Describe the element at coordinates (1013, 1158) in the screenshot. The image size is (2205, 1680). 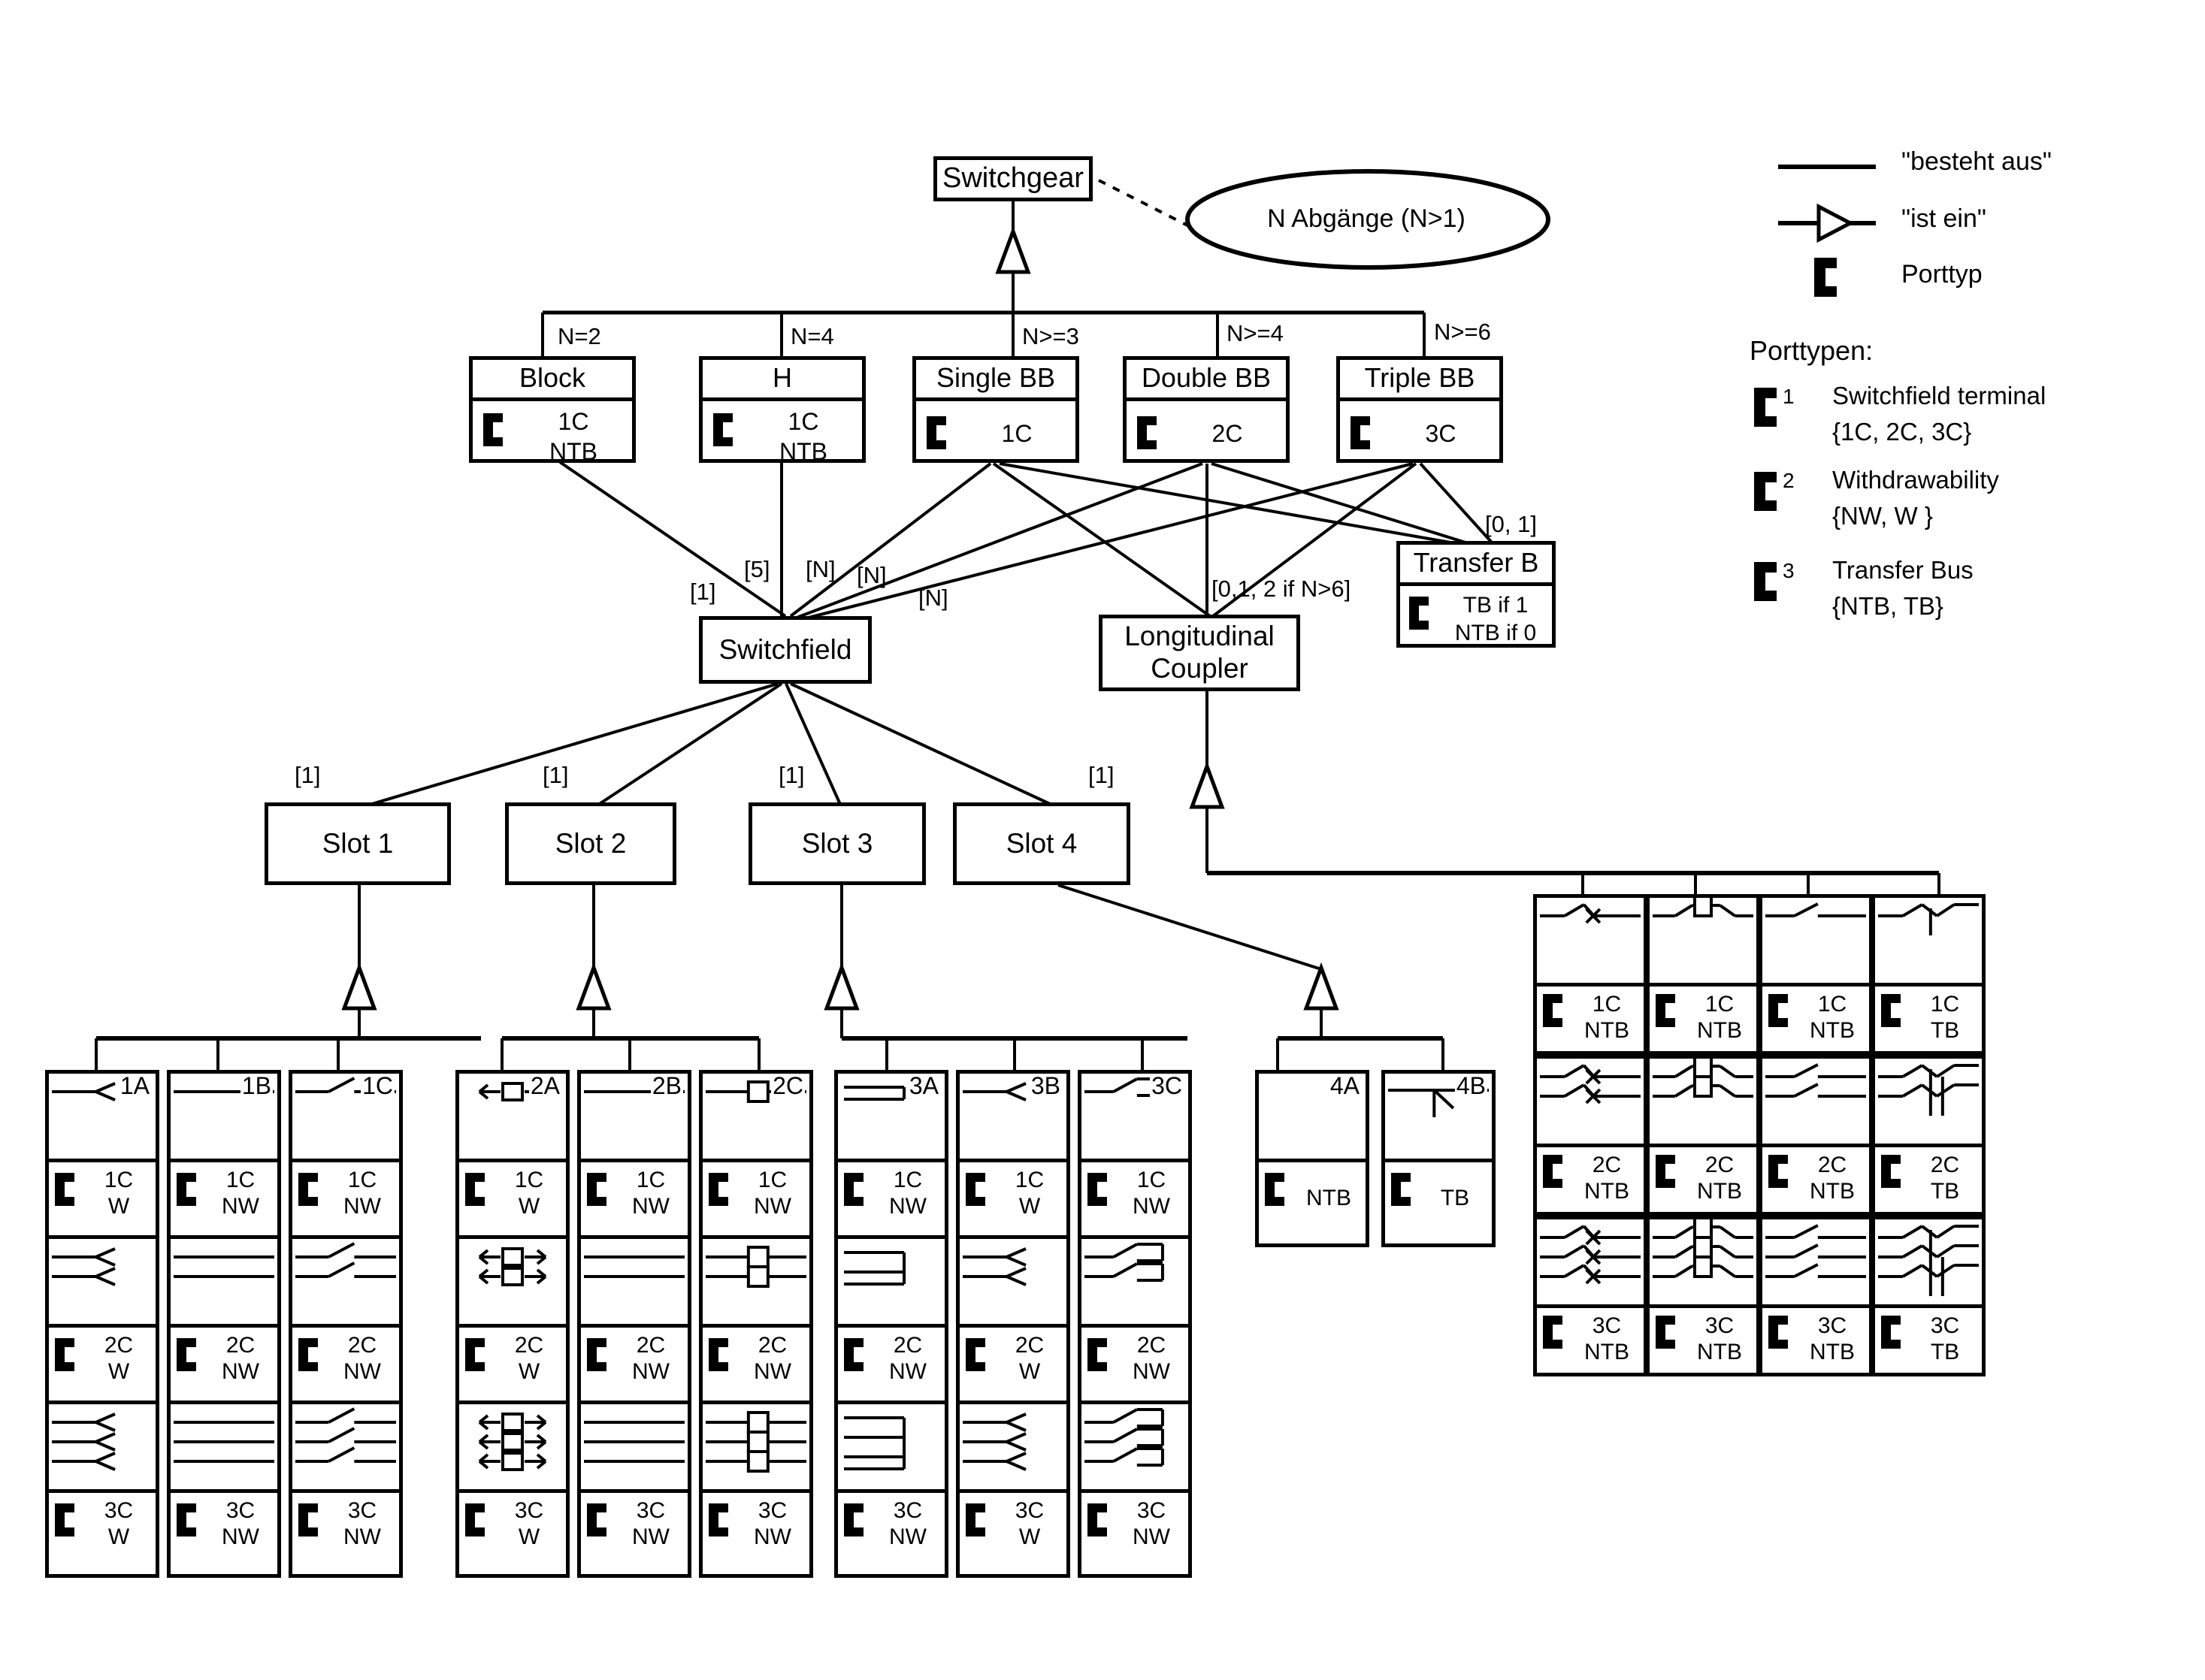
I see `symbol-card: 3B 1C W` at that location.